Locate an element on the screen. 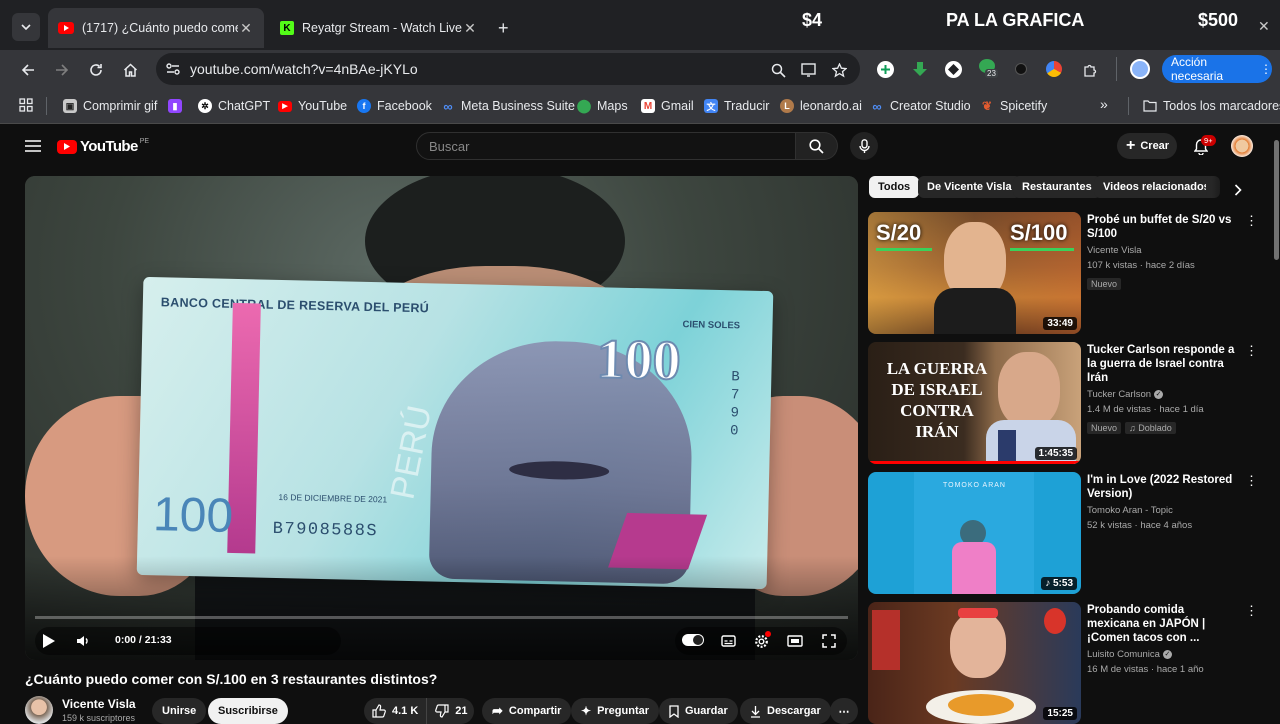 This screenshot has width=1280, height=724. download-button: Descargar is located at coordinates (785, 711).